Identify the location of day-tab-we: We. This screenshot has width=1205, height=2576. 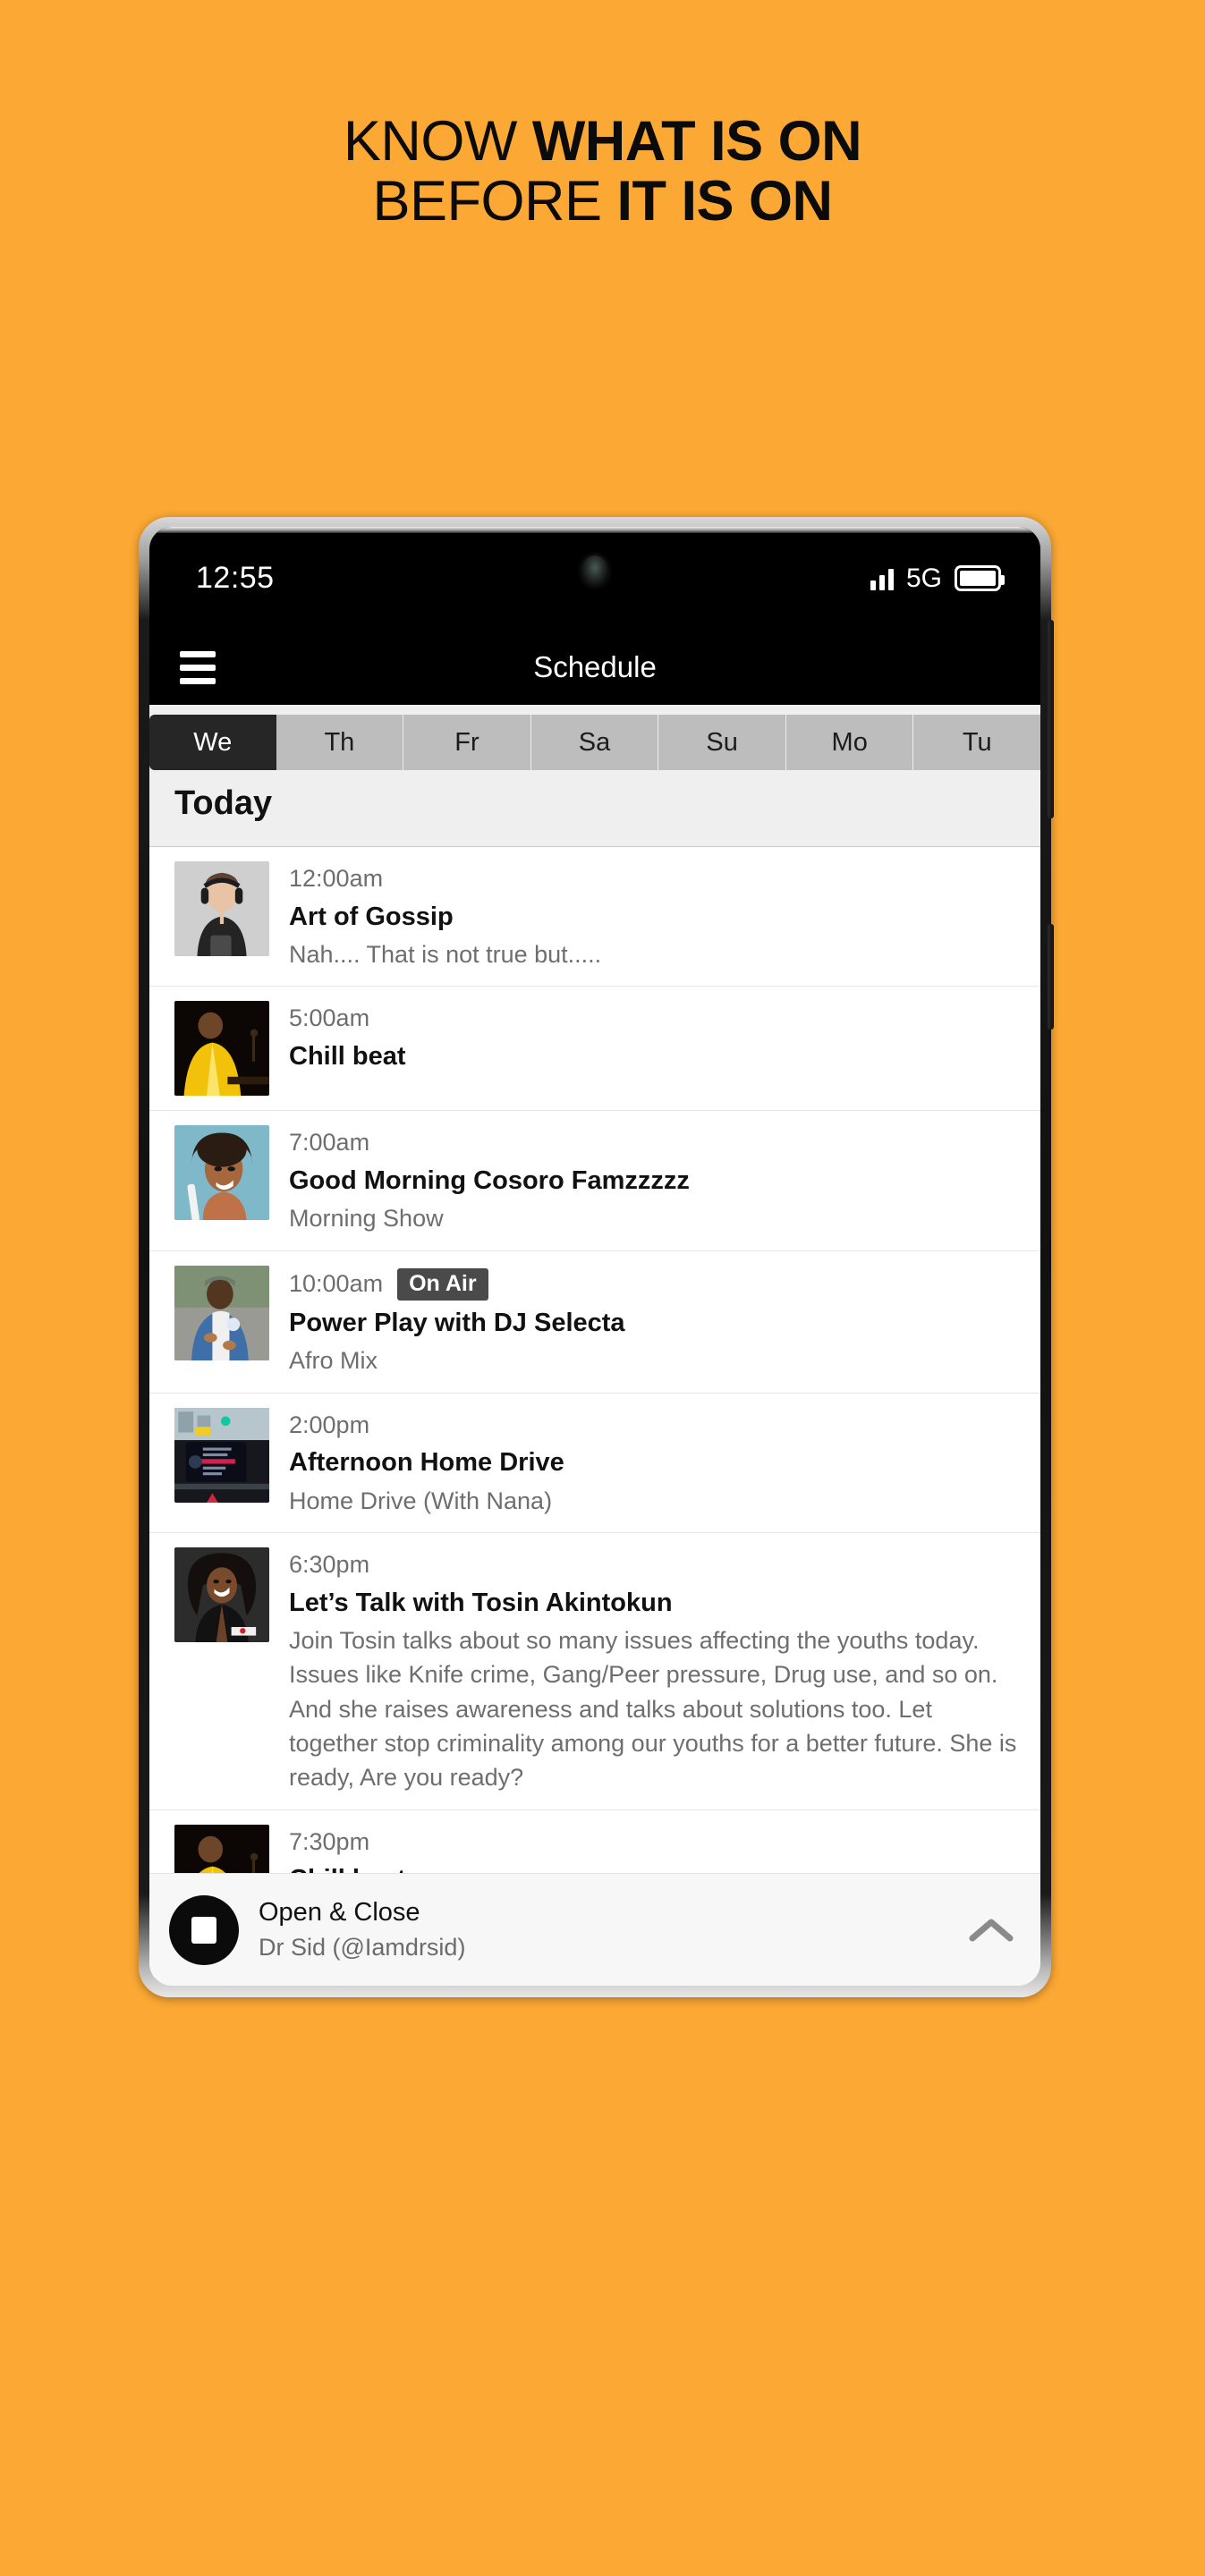
(212, 742).